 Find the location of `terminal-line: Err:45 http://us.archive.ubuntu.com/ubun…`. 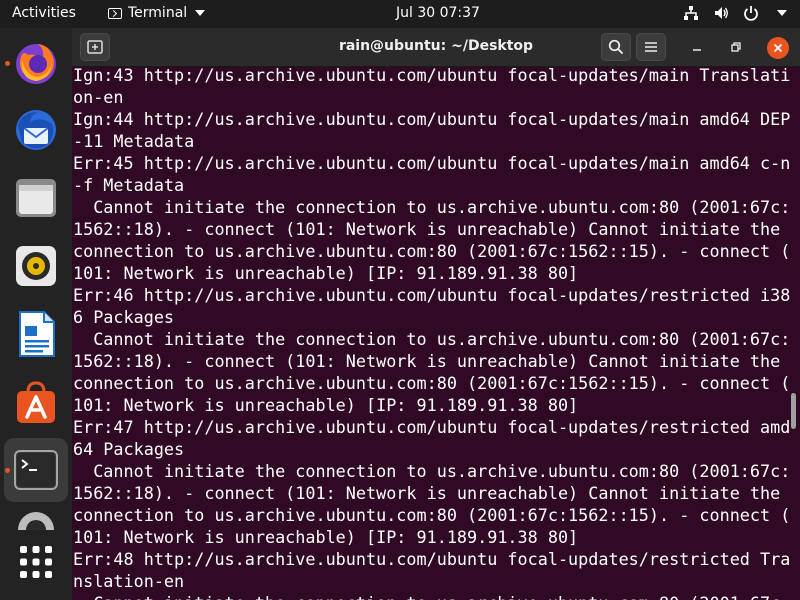

terminal-line: Err:45 http://us.archive.ubuntu.com/ubun… is located at coordinates (432, 163).